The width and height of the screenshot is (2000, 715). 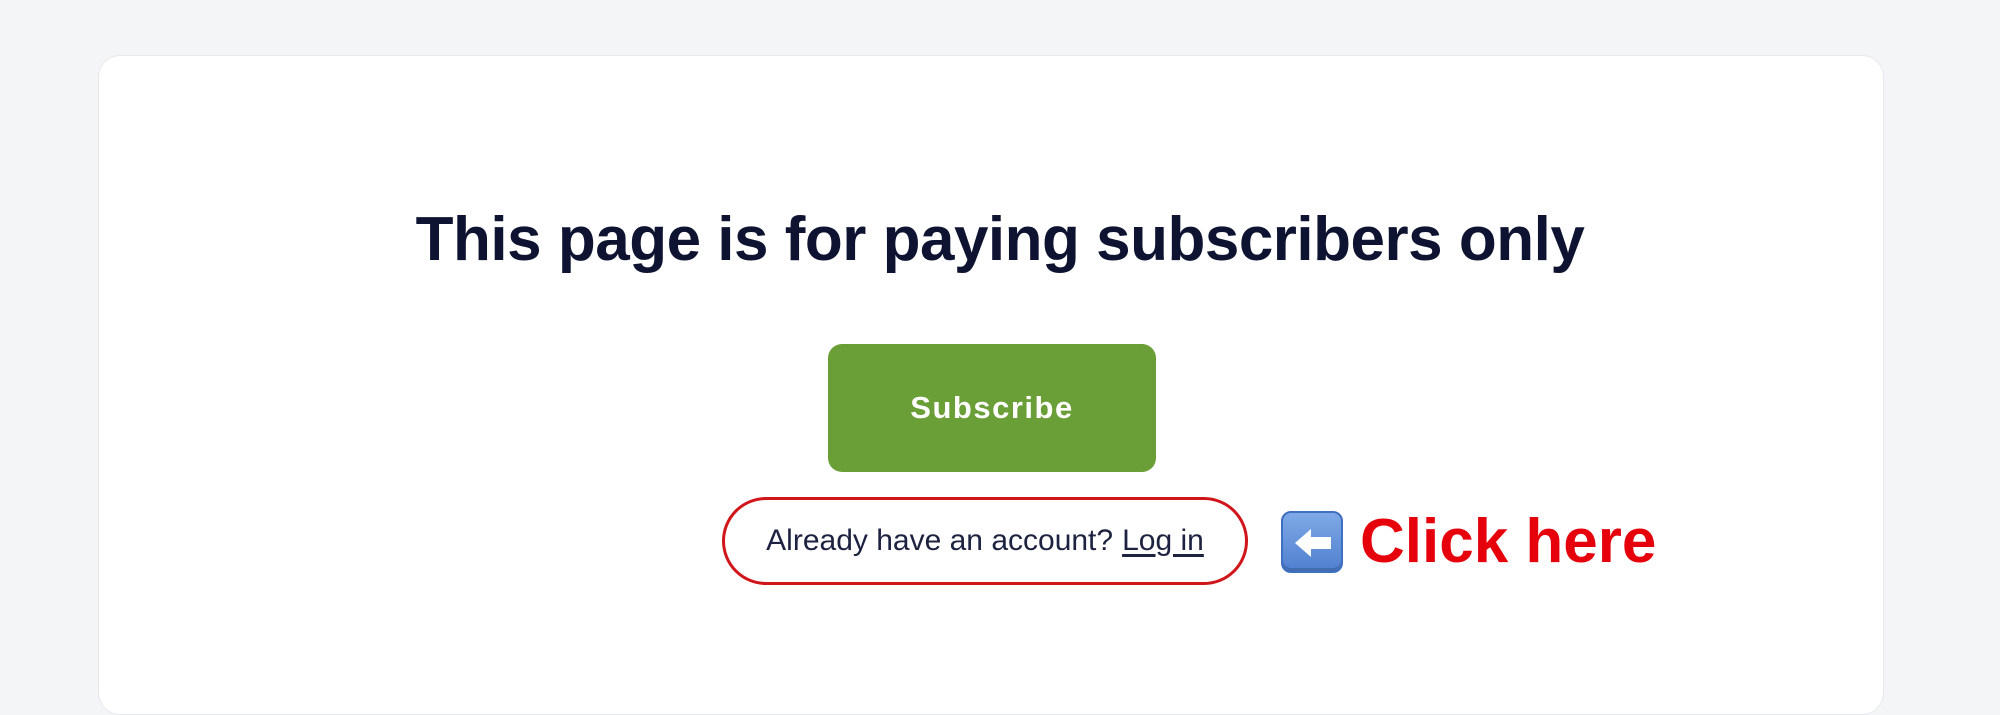 What do you see at coordinates (940, 540) in the screenshot?
I see `login-prompt-text: Already have an account?` at bounding box center [940, 540].